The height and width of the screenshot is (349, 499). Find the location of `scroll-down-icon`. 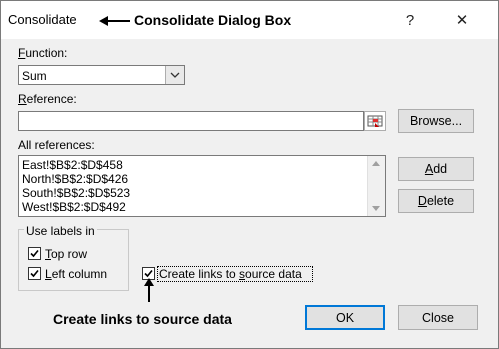

scroll-down-icon is located at coordinates (376, 208).